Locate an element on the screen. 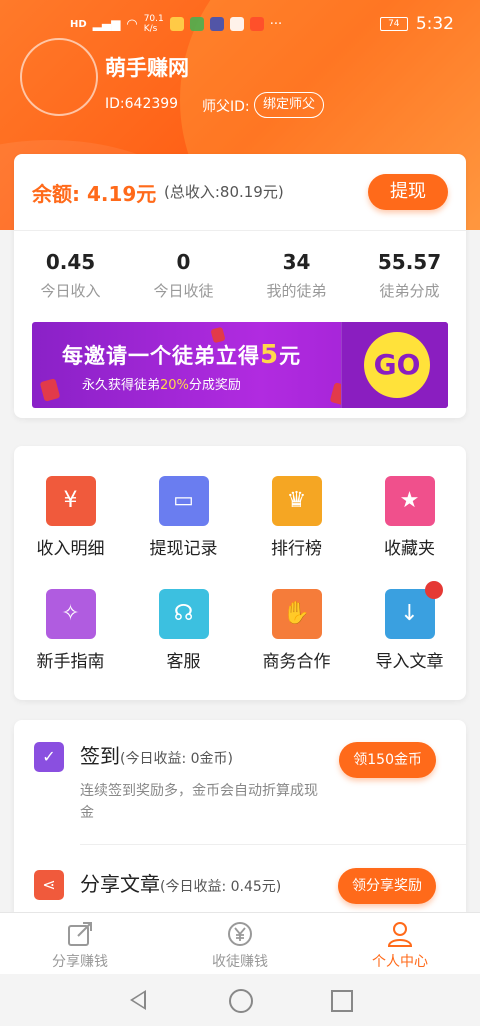 This screenshot has height=1026, width=480. recent-apps-icon is located at coordinates (342, 1001).